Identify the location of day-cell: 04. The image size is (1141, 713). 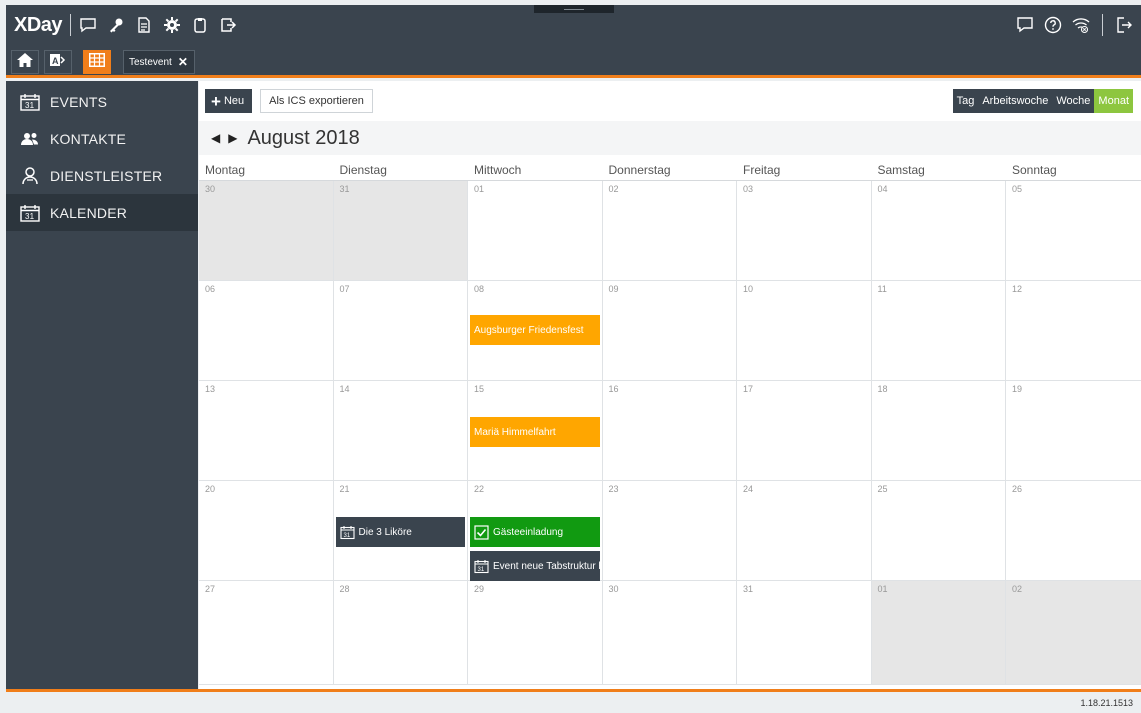
(939, 230).